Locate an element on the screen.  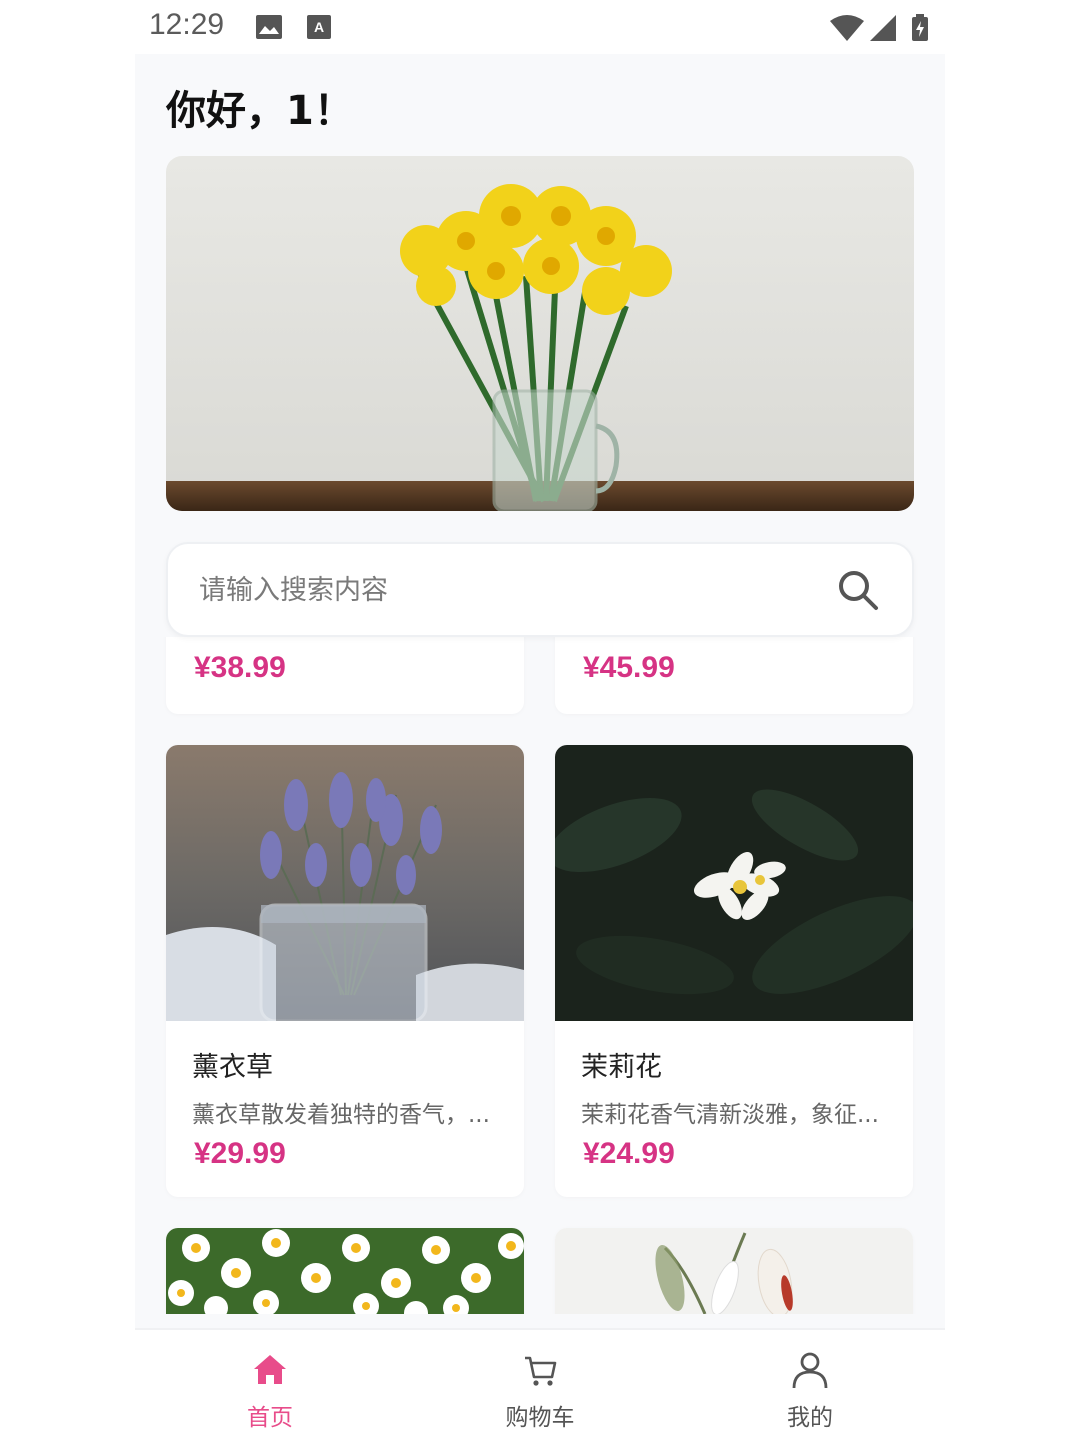
product-price: ¥38.99 is located at coordinates (240, 667).